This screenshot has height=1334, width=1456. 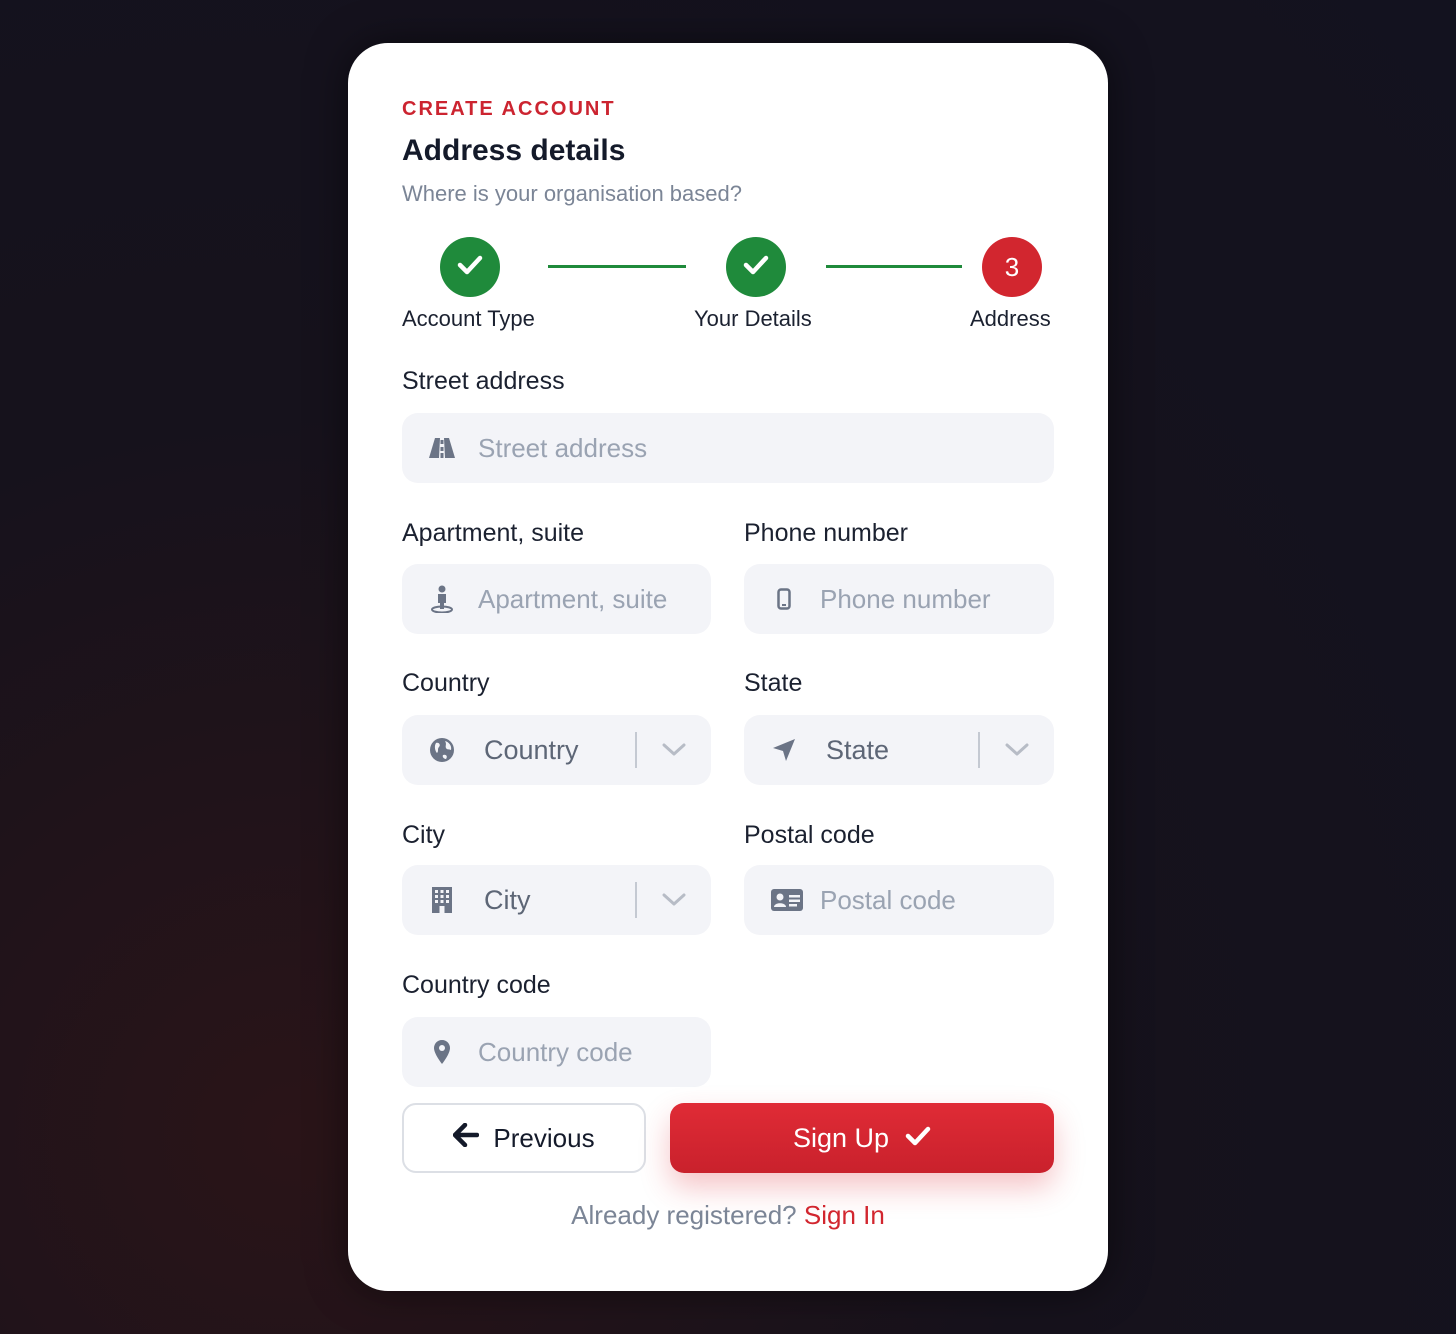 What do you see at coordinates (773, 683) in the screenshot?
I see `state-label: State` at bounding box center [773, 683].